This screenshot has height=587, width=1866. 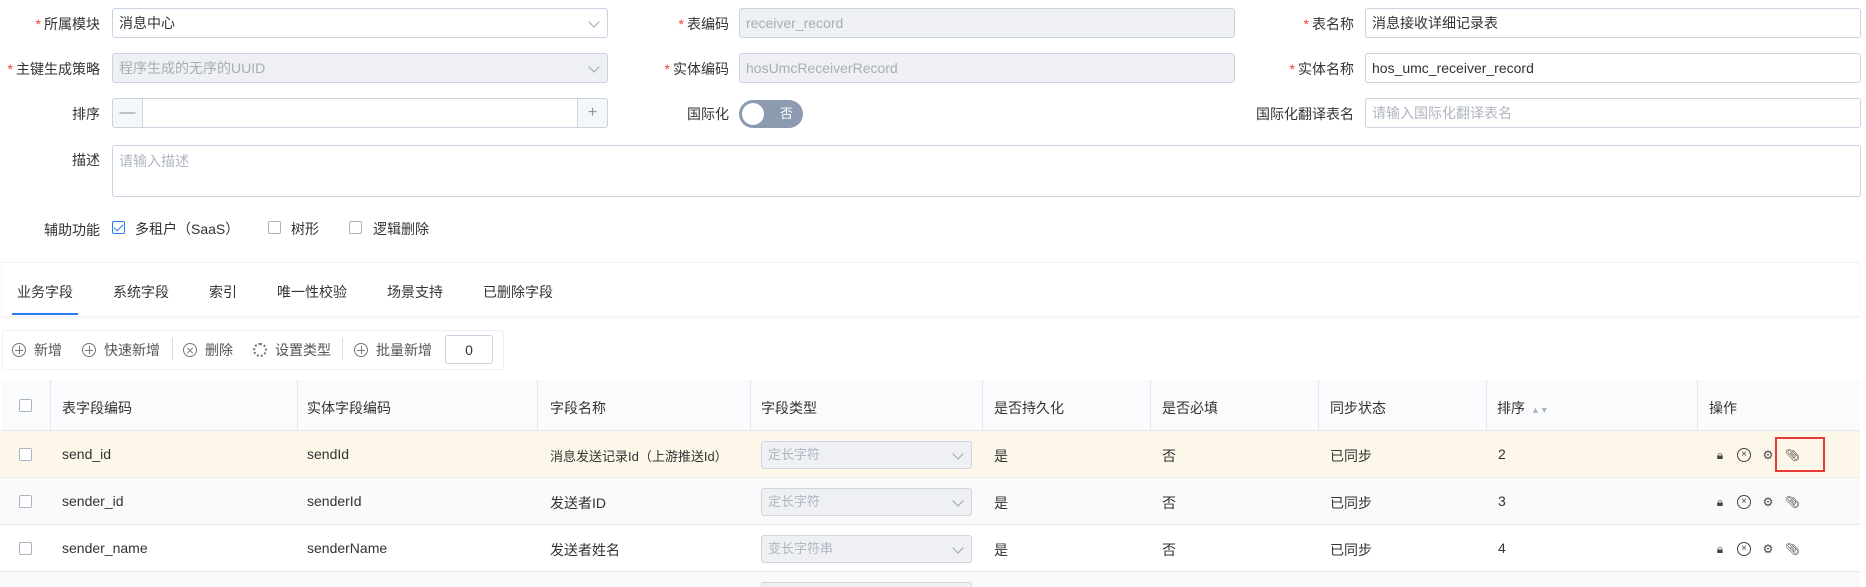 What do you see at coordinates (1502, 454) in the screenshot?
I see `cell-sort: 2` at bounding box center [1502, 454].